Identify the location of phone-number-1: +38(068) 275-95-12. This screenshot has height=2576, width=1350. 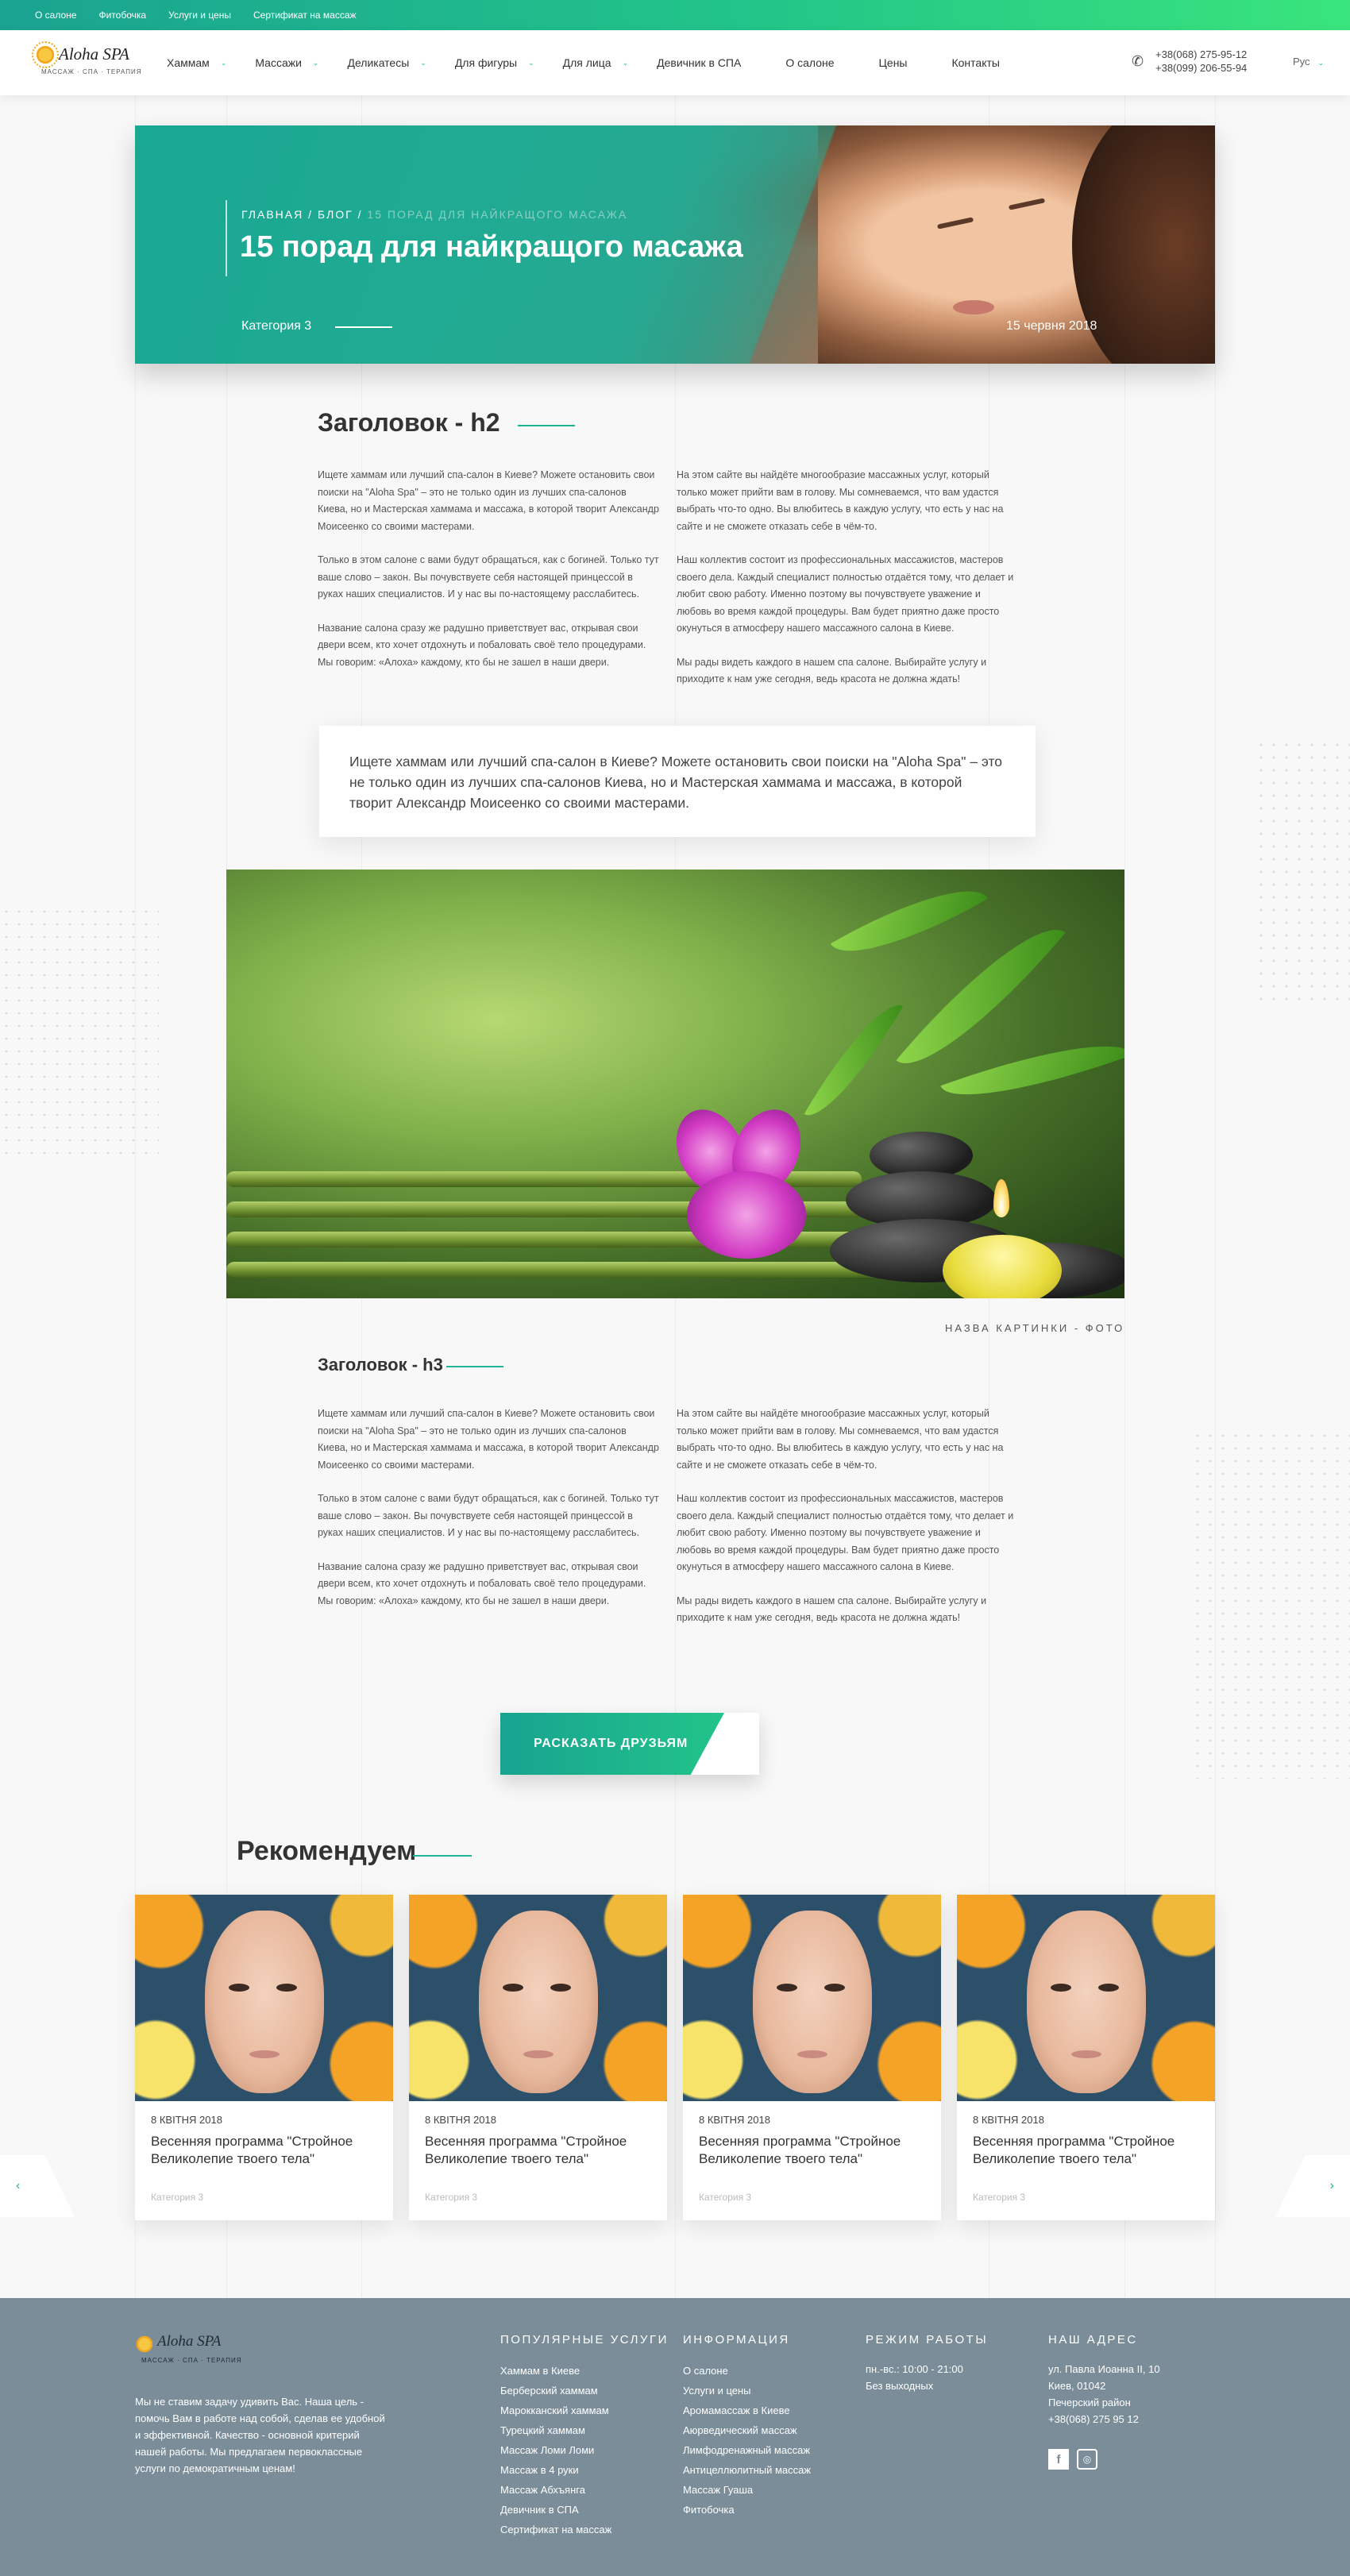
(1201, 54).